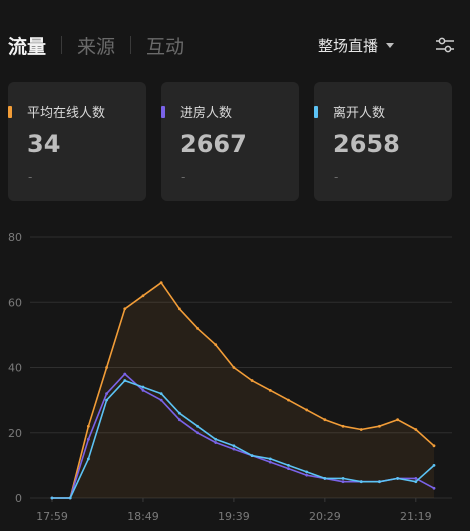 The height and width of the screenshot is (531, 470). Describe the element at coordinates (143, 516) in the screenshot. I see `x-tick-label: 18:49` at that location.